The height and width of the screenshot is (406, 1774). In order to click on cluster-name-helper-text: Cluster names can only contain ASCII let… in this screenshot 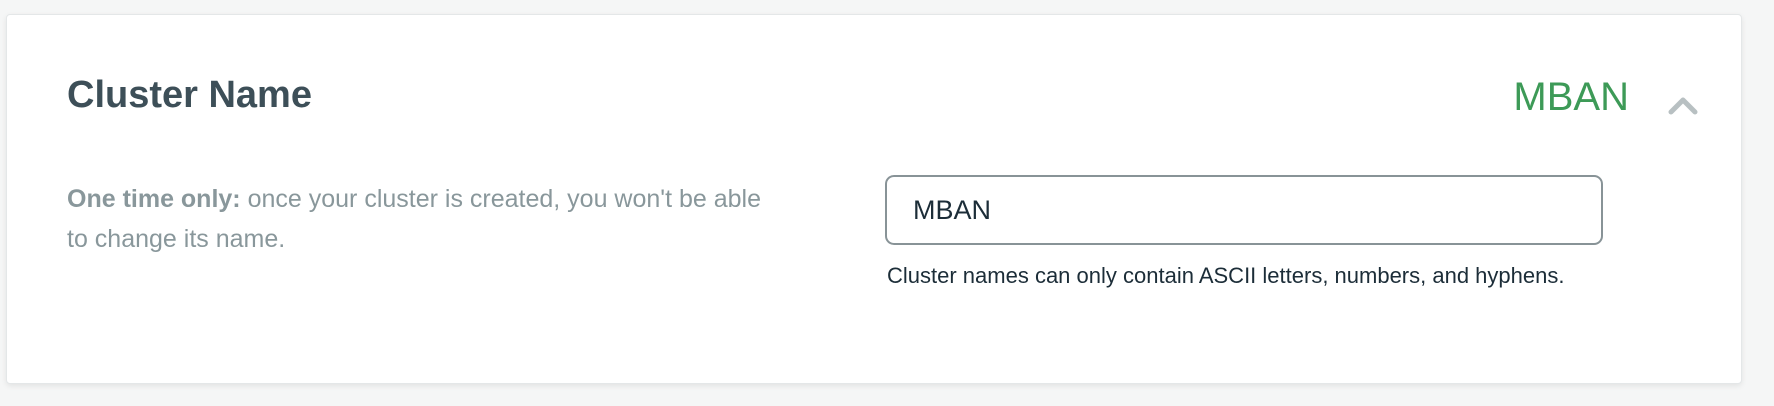, I will do `click(1226, 275)`.